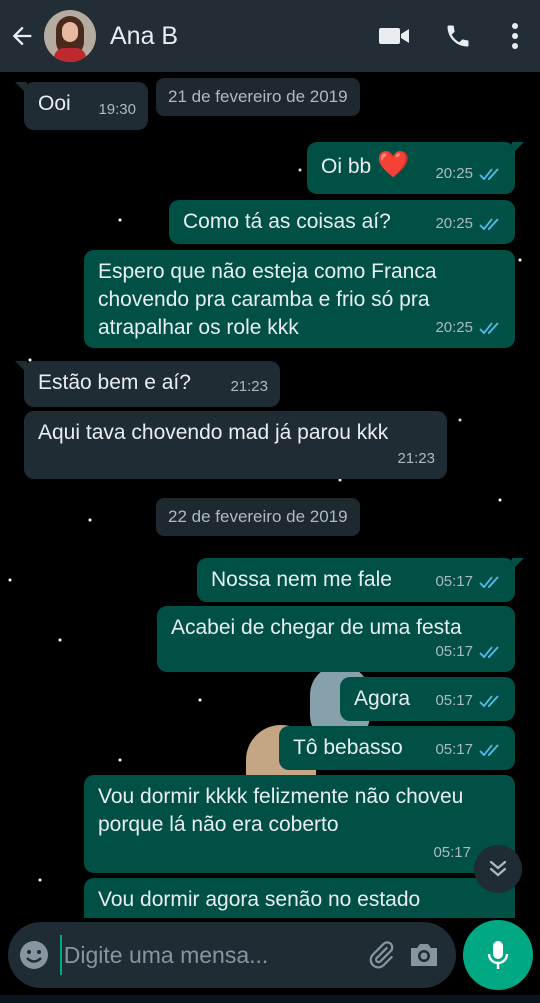  I want to click on message-text: Oi bb, so click(346, 166).